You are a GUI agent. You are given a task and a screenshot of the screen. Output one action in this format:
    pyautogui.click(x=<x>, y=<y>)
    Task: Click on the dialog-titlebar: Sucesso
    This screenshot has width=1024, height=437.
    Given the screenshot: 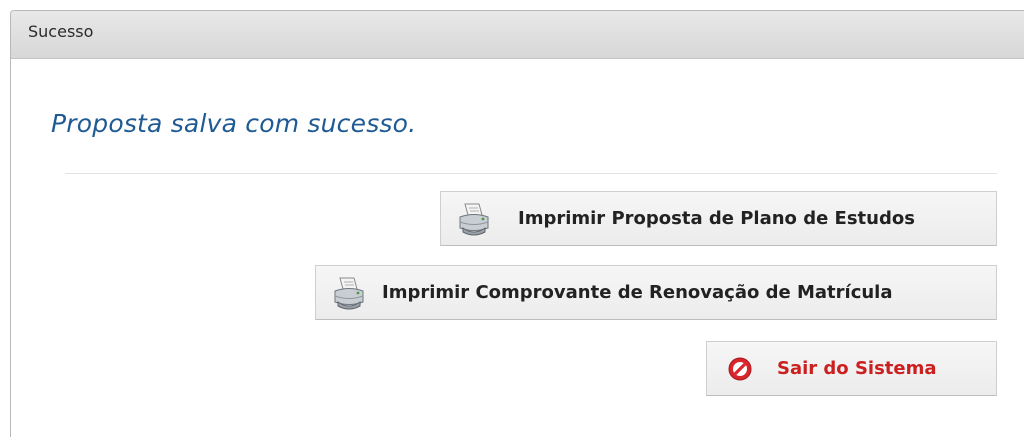 What is the action you would take?
    pyautogui.click(x=517, y=35)
    